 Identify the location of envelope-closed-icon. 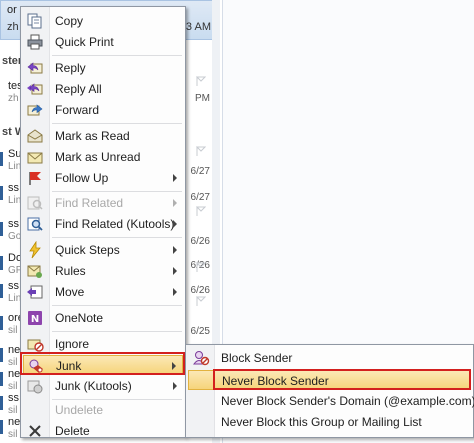
(35, 158).